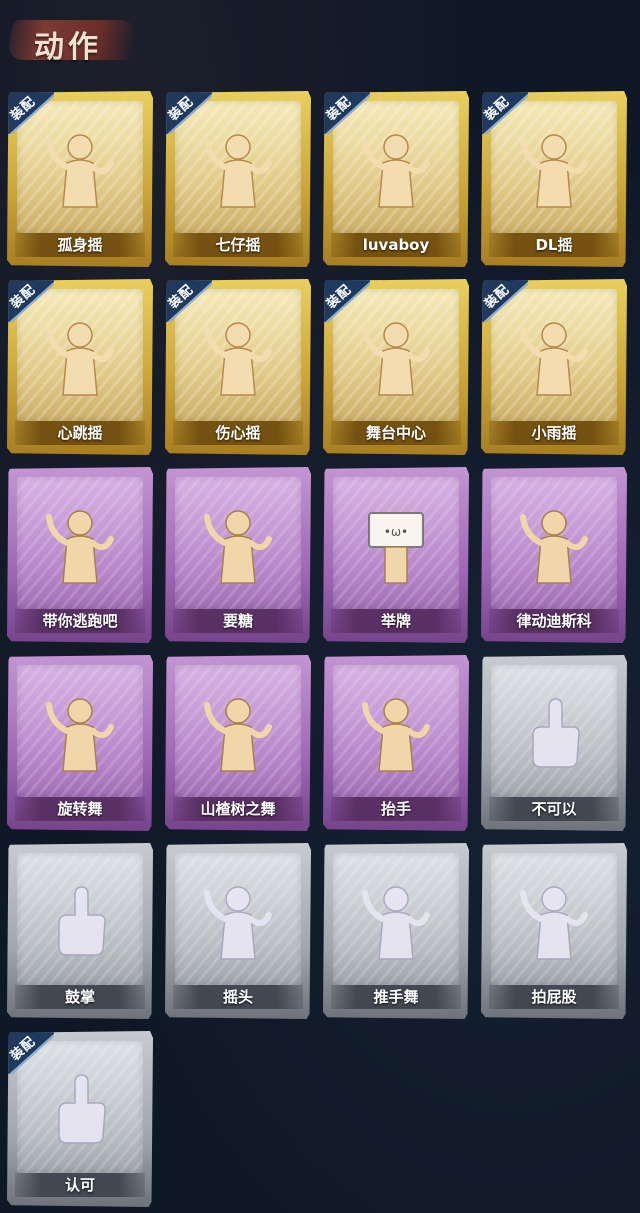 This screenshot has height=1213, width=640. Describe the element at coordinates (238, 433) in the screenshot. I see `emote-card-label: 伤心摇` at that location.